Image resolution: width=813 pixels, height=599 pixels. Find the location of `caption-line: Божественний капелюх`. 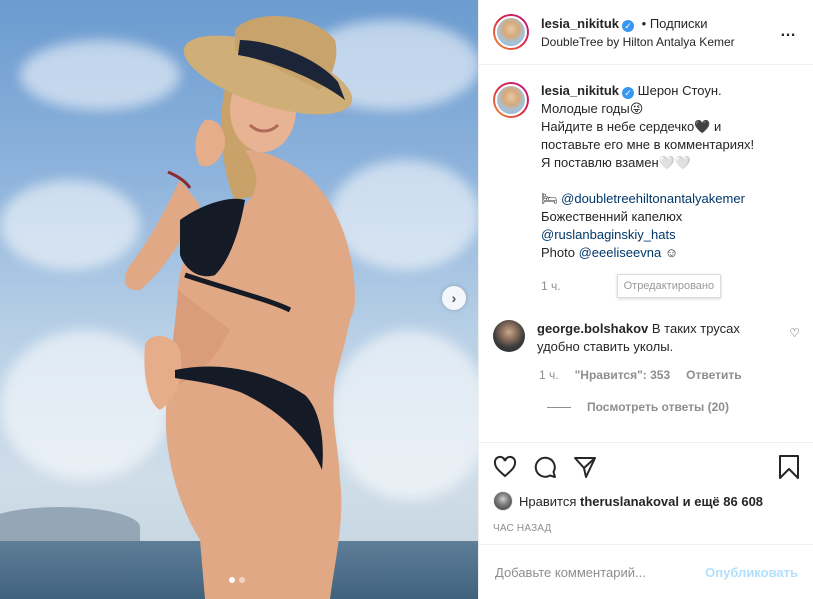

caption-line: Божественний капелюх is located at coordinates (612, 216).